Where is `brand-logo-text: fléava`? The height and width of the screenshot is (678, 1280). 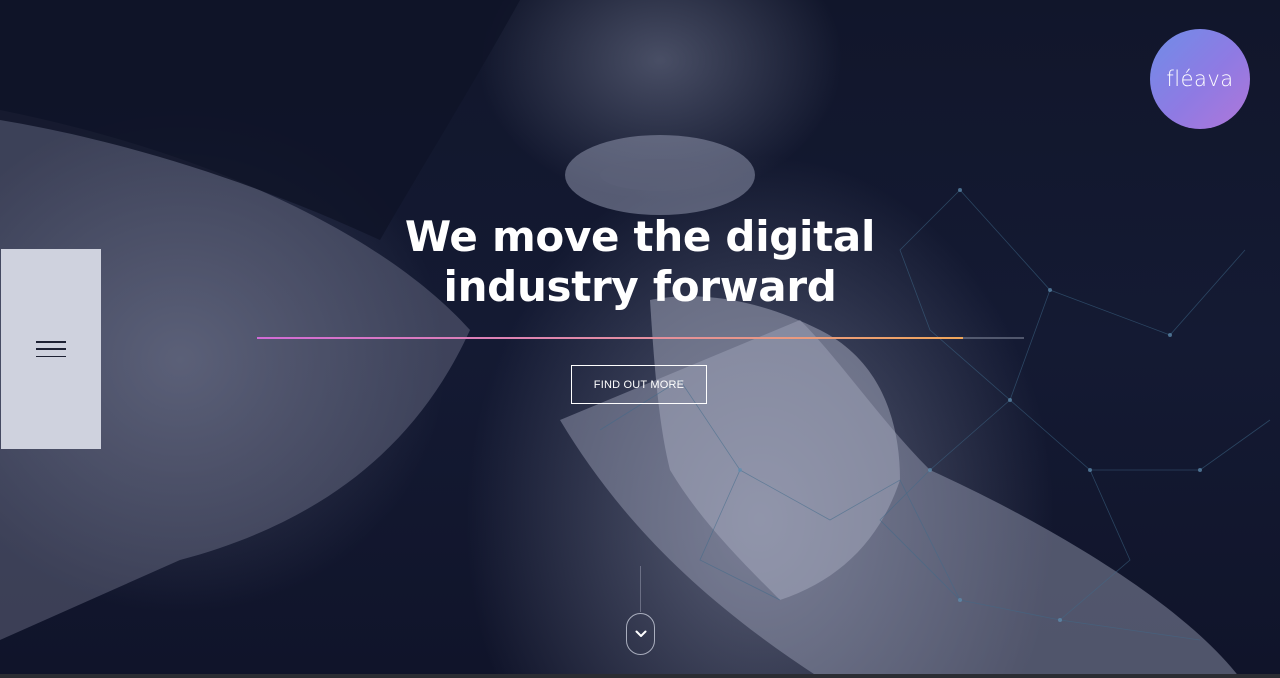
brand-logo-text: fléava is located at coordinates (1200, 79).